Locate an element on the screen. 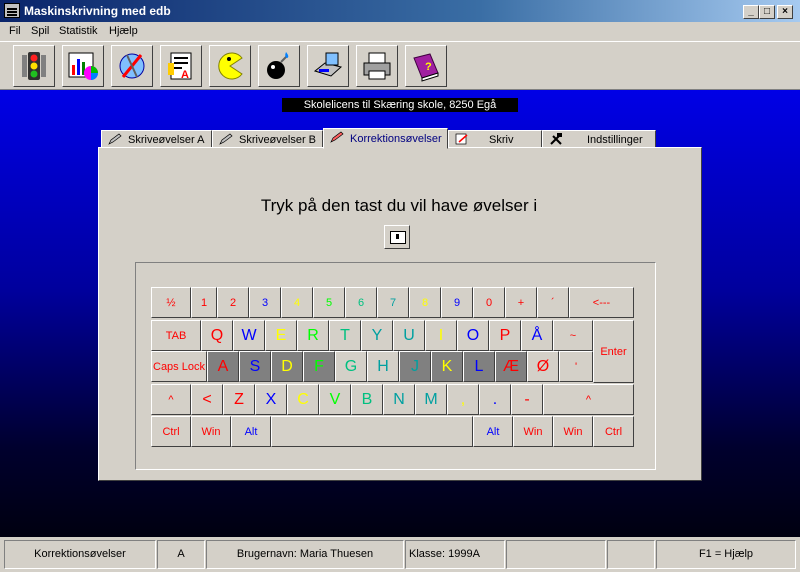 Image resolution: width=800 pixels, height=572 pixels. pencil-eraser-icon is located at coordinates (337, 137).